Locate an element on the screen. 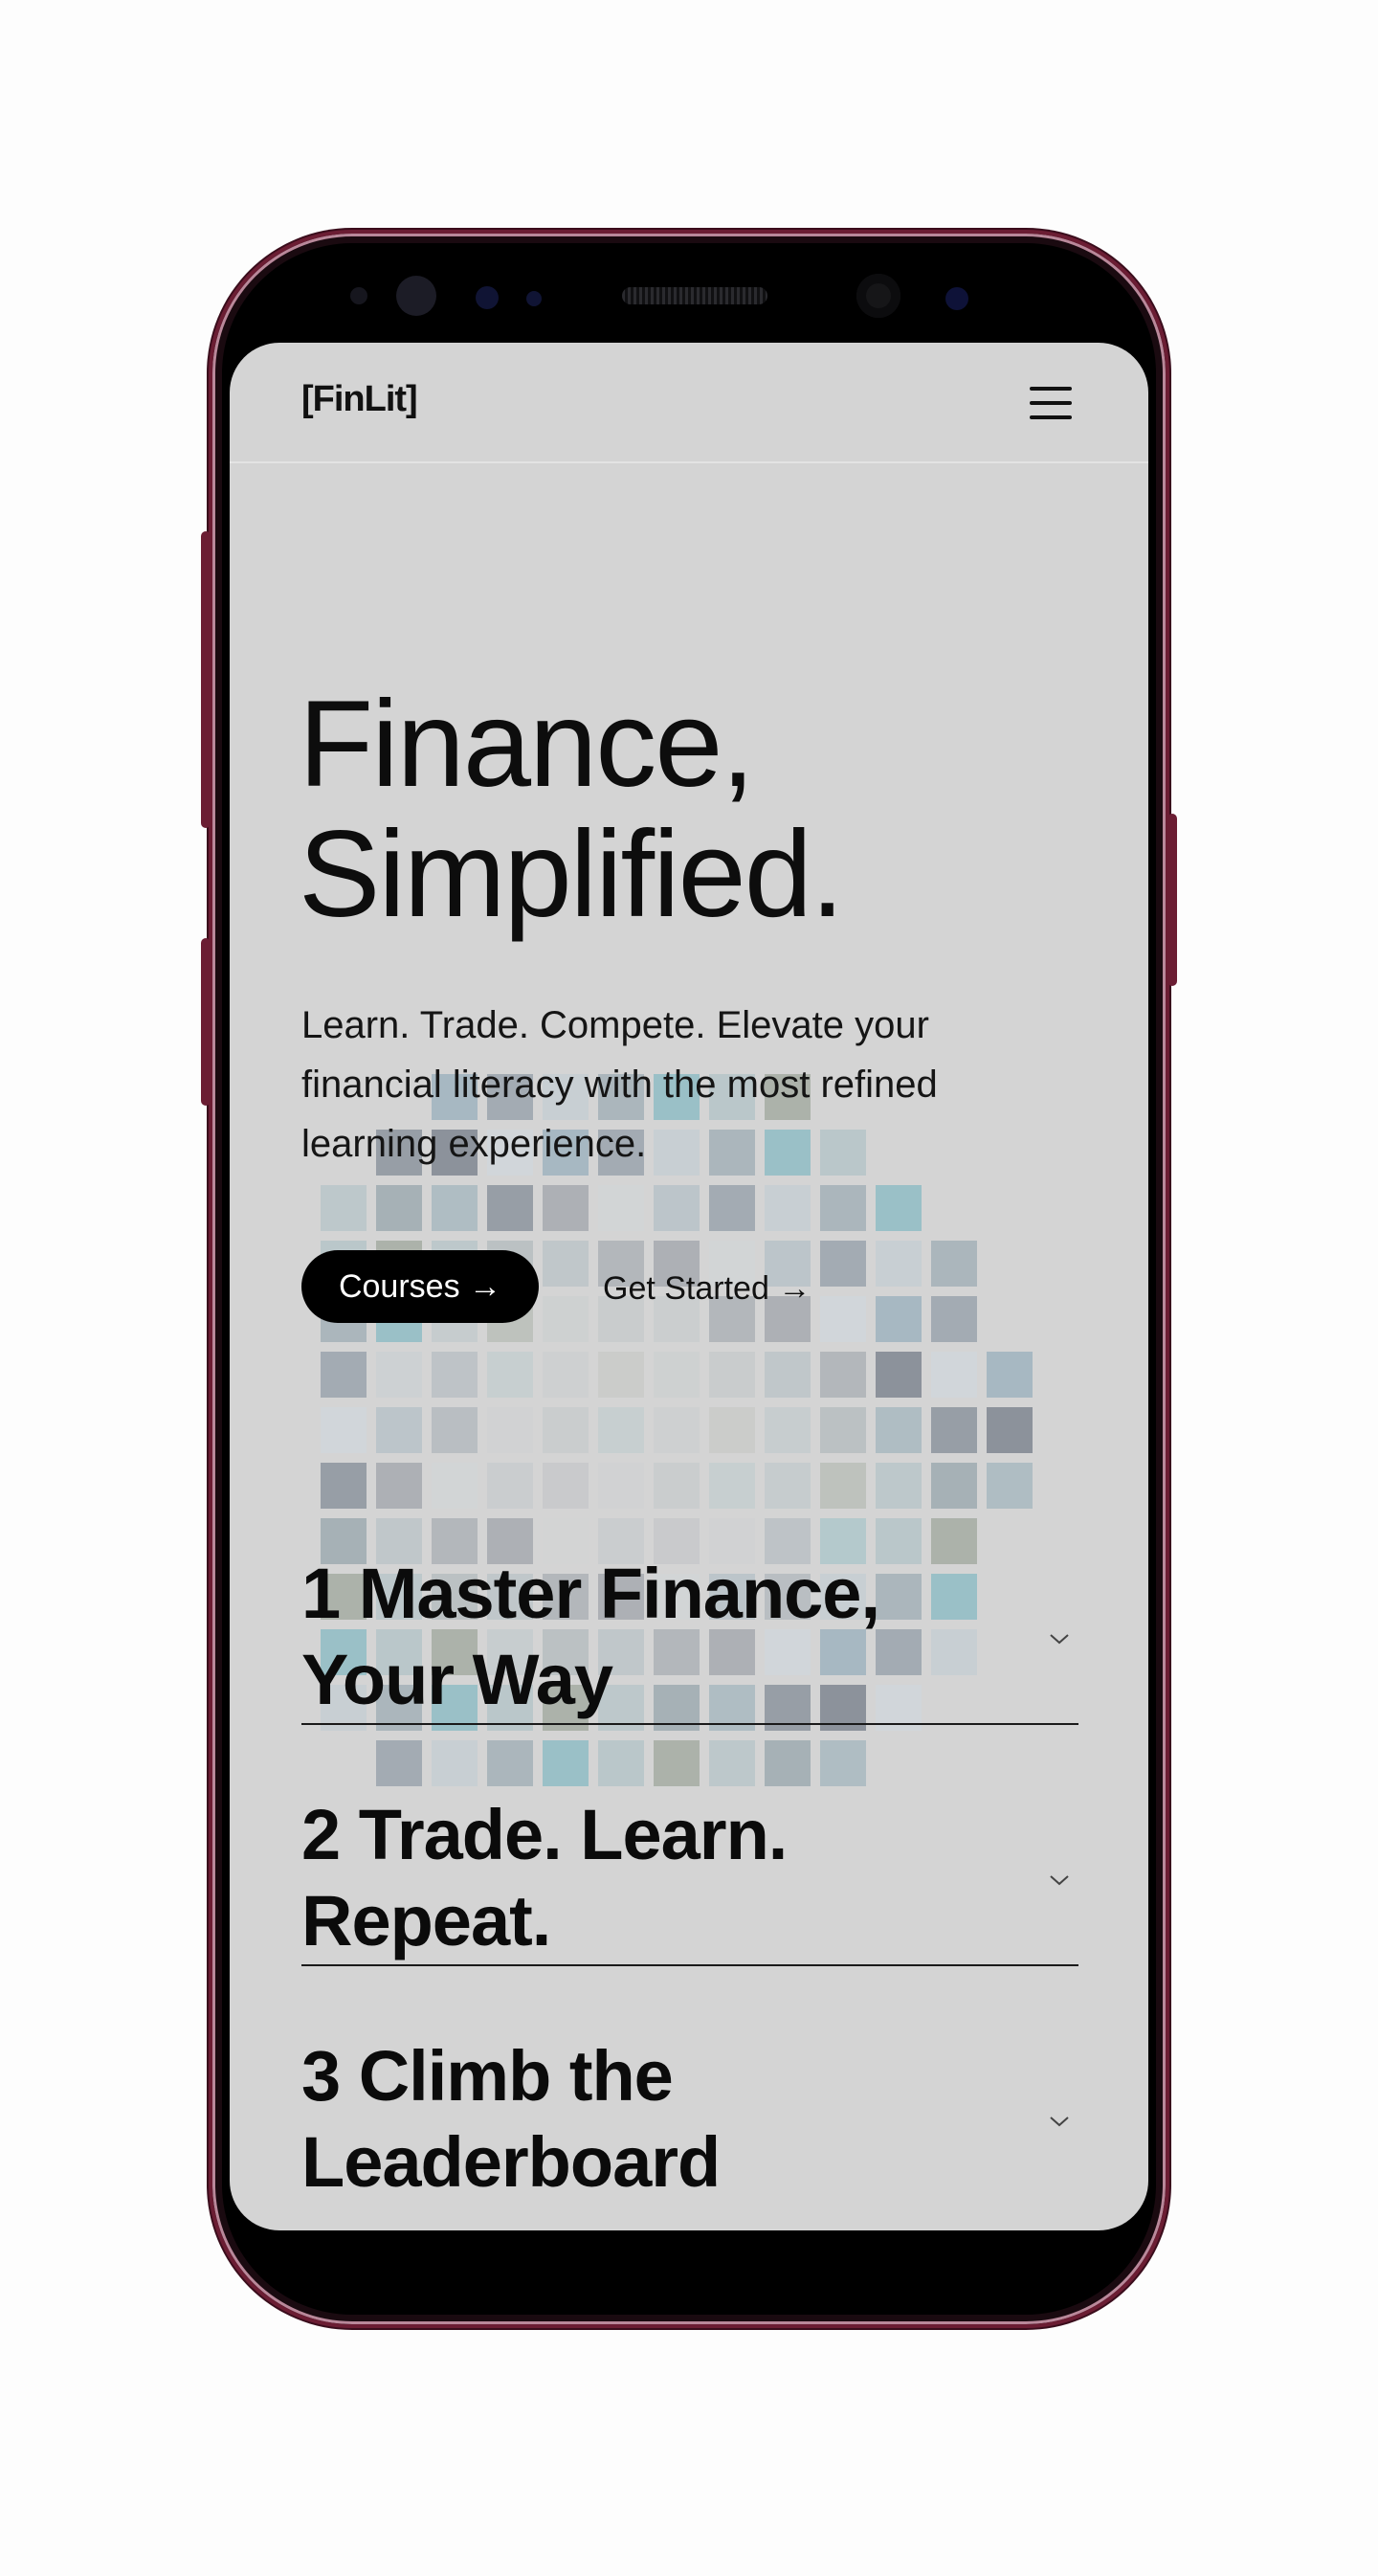 The image size is (1378, 2576). brand-logo: [FinLit] is located at coordinates (360, 400).